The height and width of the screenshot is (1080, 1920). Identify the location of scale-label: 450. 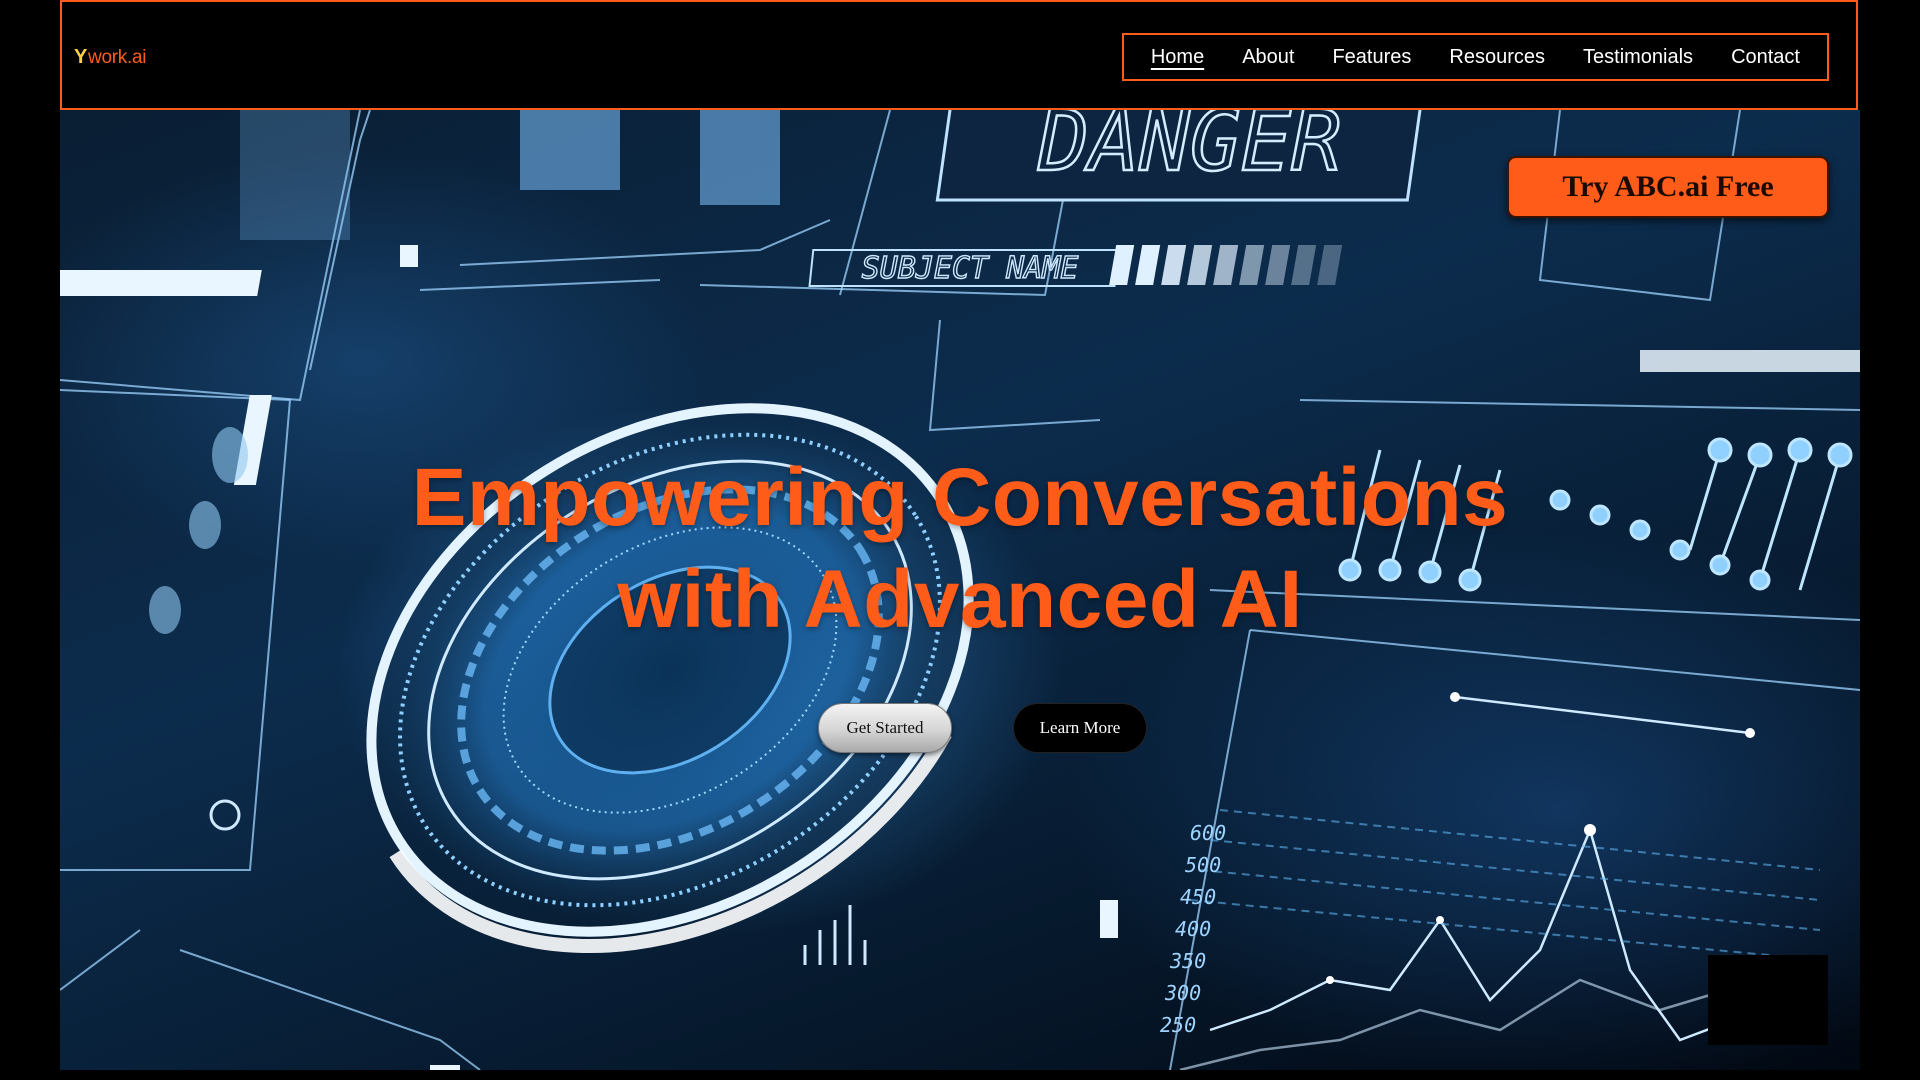
(1198, 897).